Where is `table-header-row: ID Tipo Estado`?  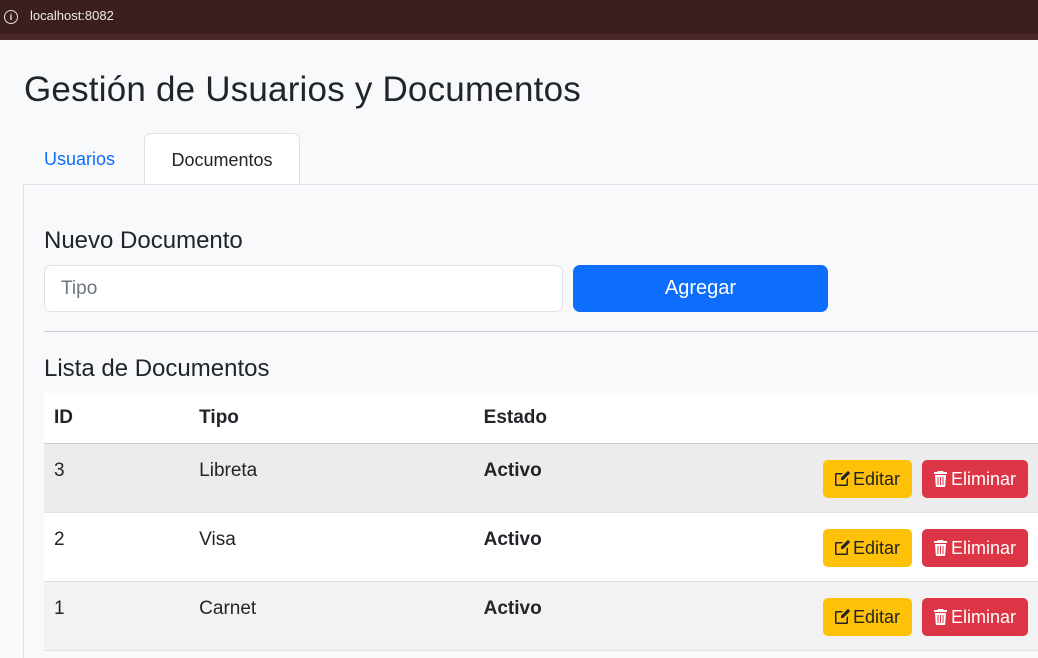
table-header-row: ID Tipo Estado is located at coordinates (541, 418).